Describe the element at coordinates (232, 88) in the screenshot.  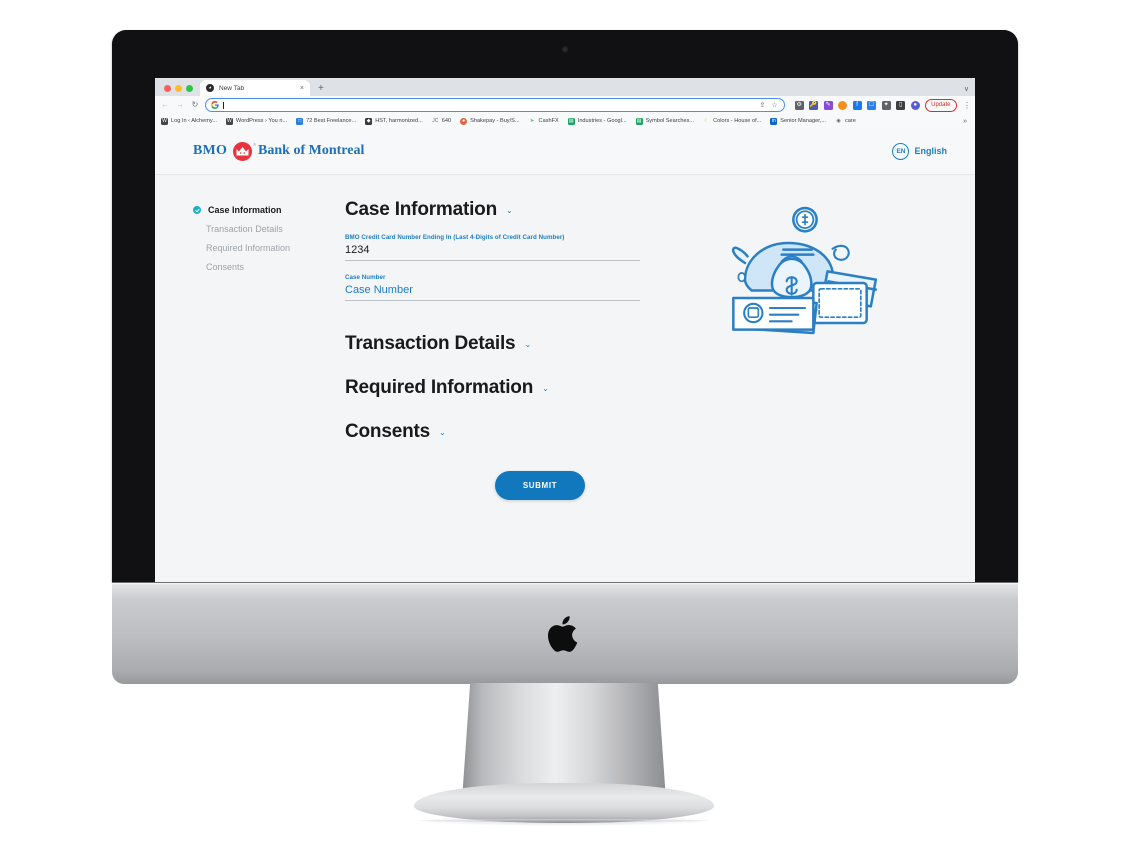
I see `tab-title: New Tab` at that location.